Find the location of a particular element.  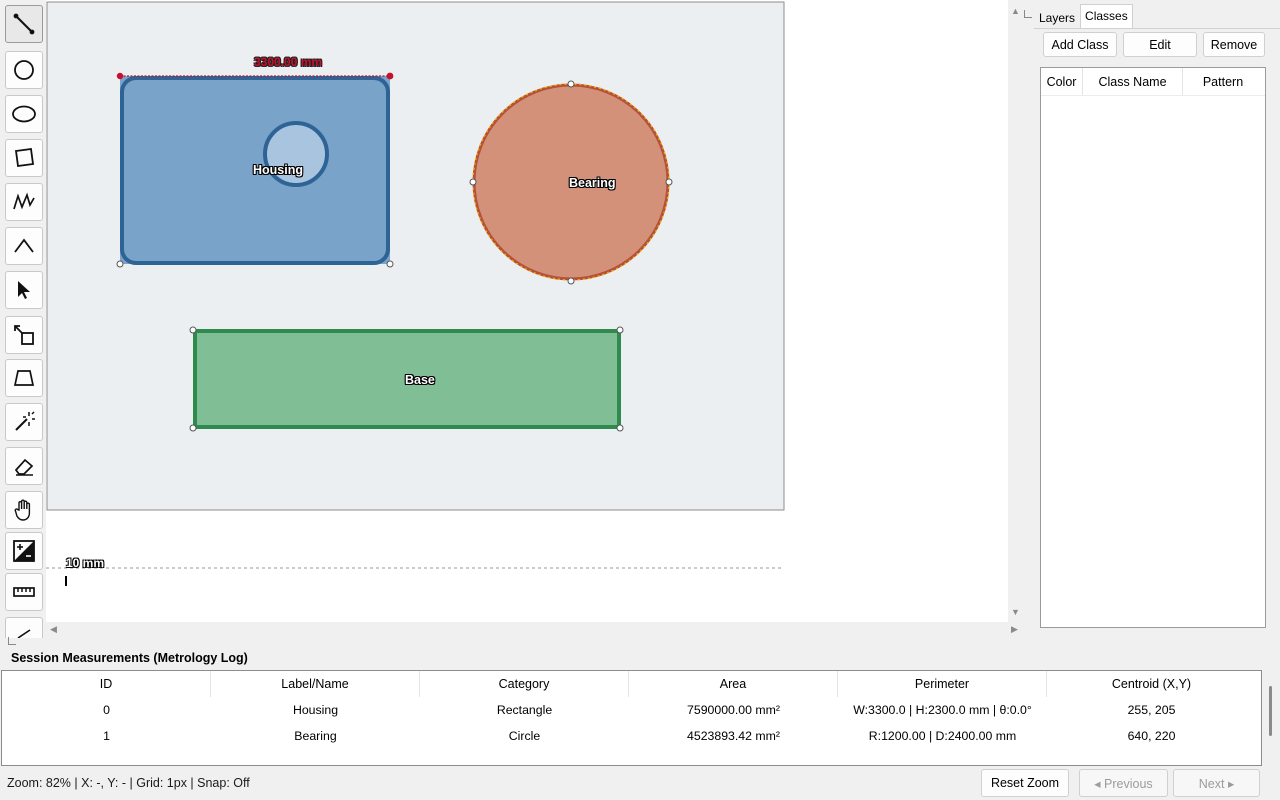

base-handle-tl is located at coordinates (193, 330).